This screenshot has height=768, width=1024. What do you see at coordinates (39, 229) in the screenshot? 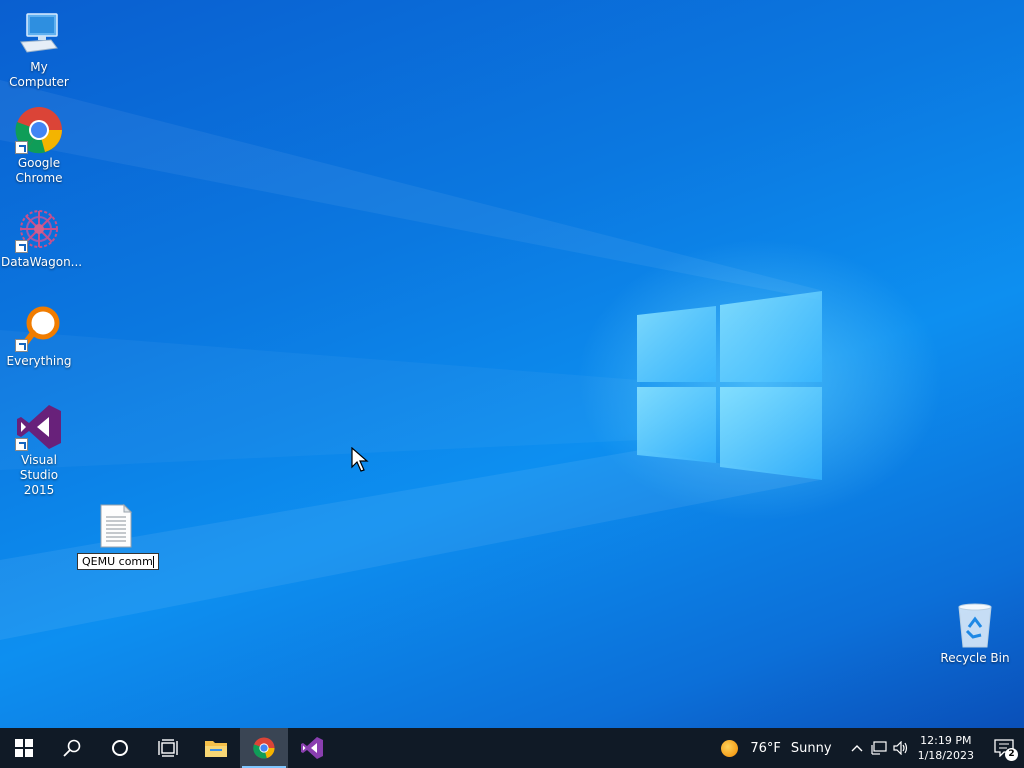
I see `datawagon-icon` at bounding box center [39, 229].